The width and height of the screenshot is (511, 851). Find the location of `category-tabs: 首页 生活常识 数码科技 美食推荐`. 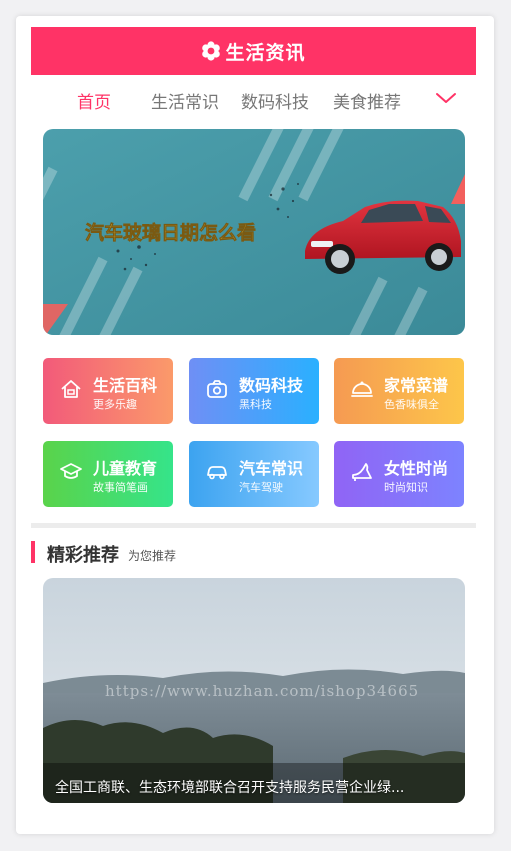

category-tabs: 首页 生活常识 数码科技 美食推荐 is located at coordinates (253, 98).